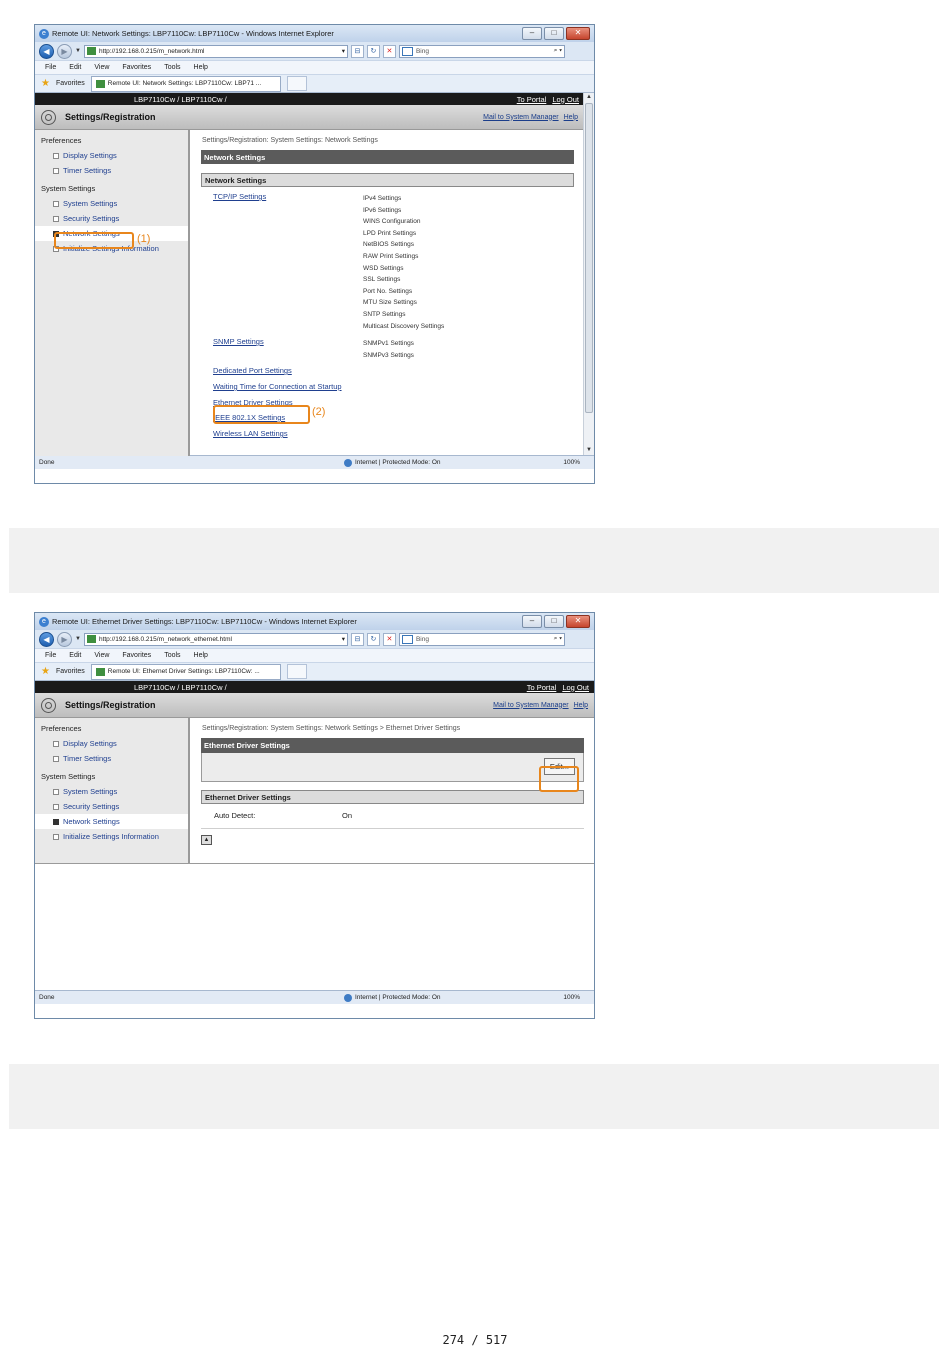  Describe the element at coordinates (215, 51) in the screenshot. I see `url-field: http://192.168.0.215/m_network.html ▾` at that location.